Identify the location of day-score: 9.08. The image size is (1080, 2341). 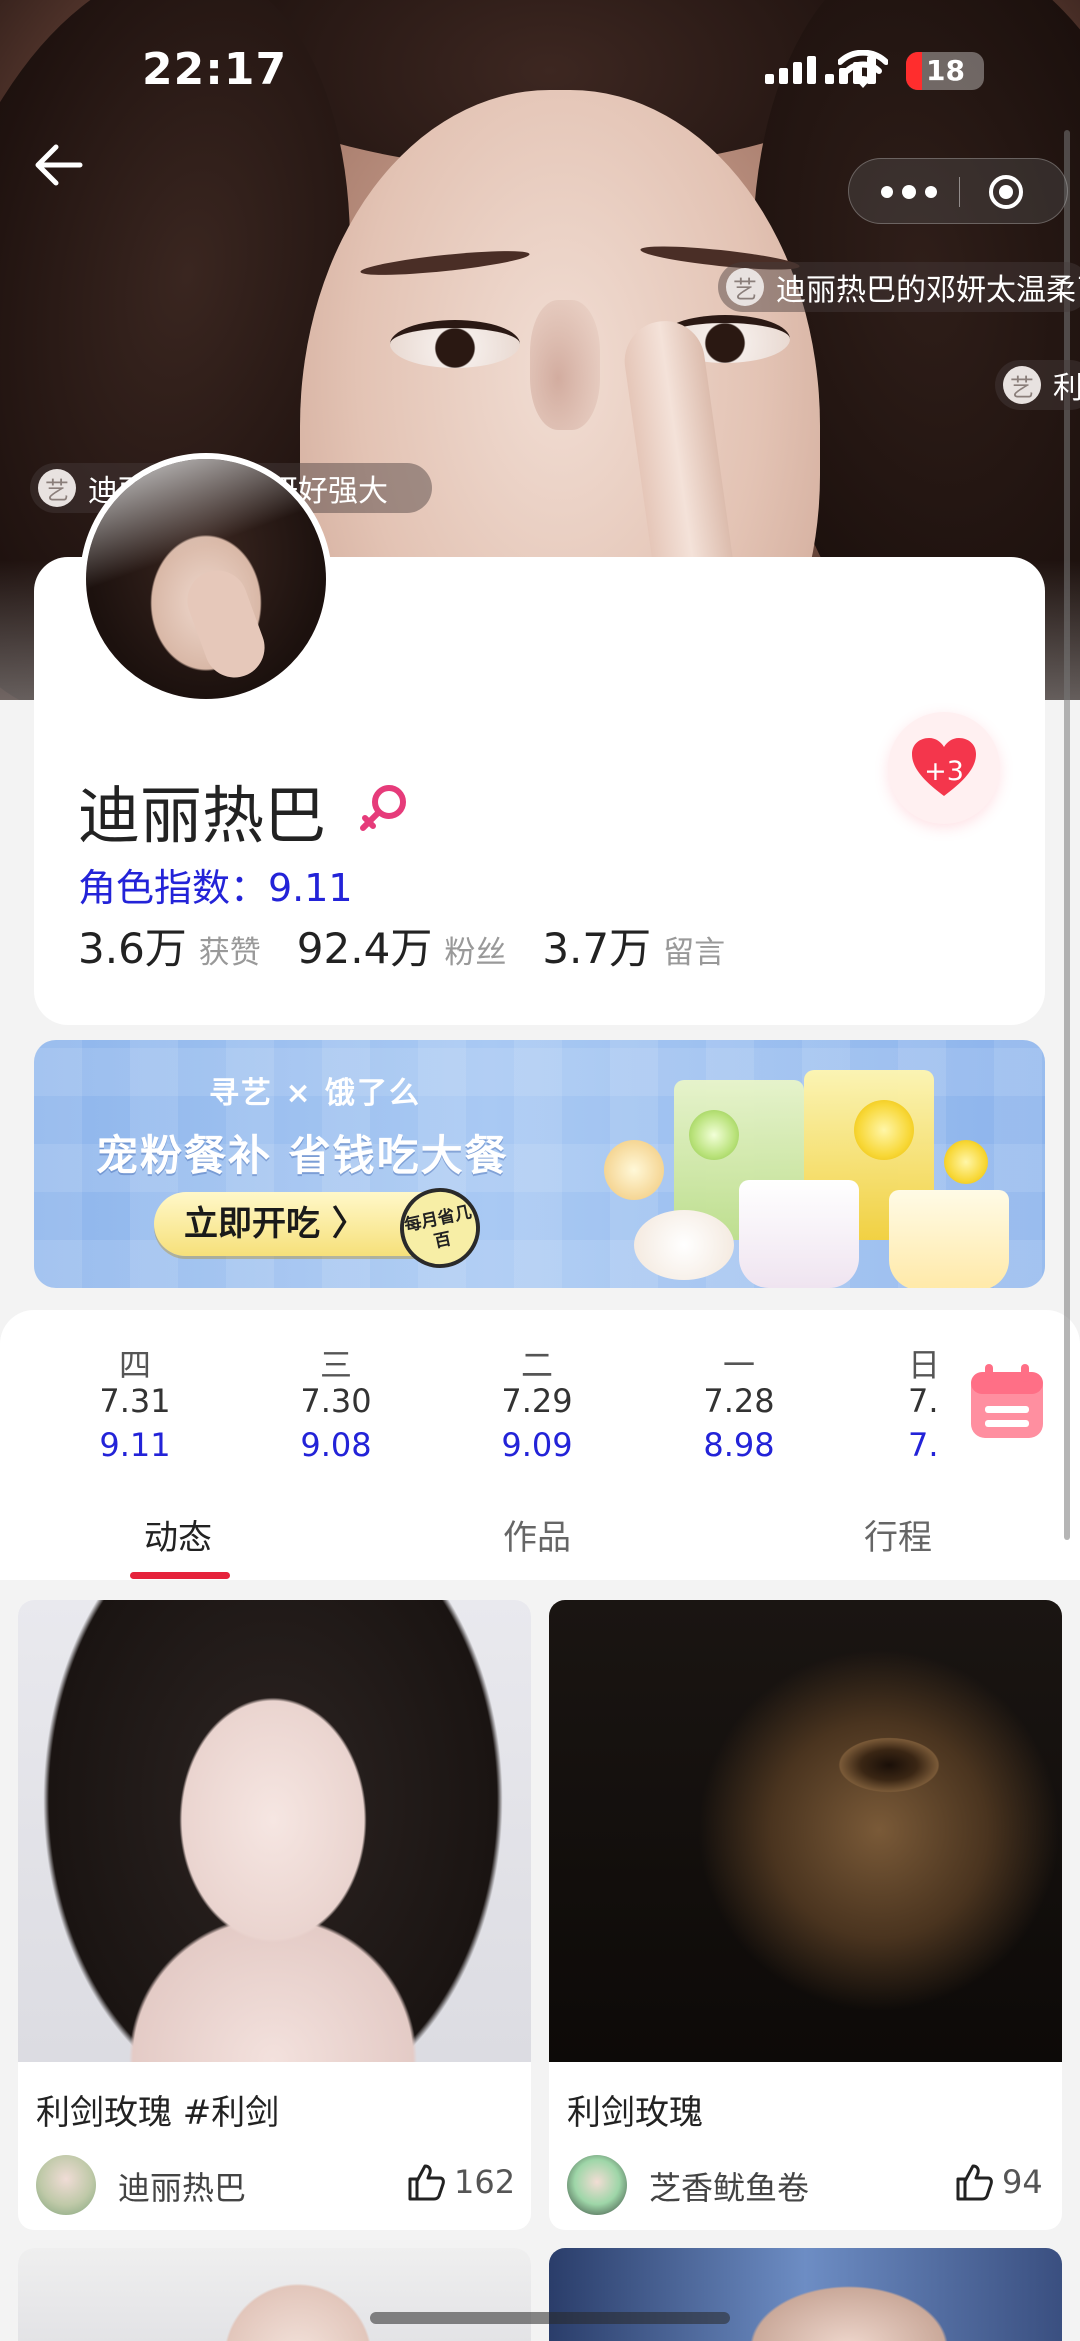
(336, 1445).